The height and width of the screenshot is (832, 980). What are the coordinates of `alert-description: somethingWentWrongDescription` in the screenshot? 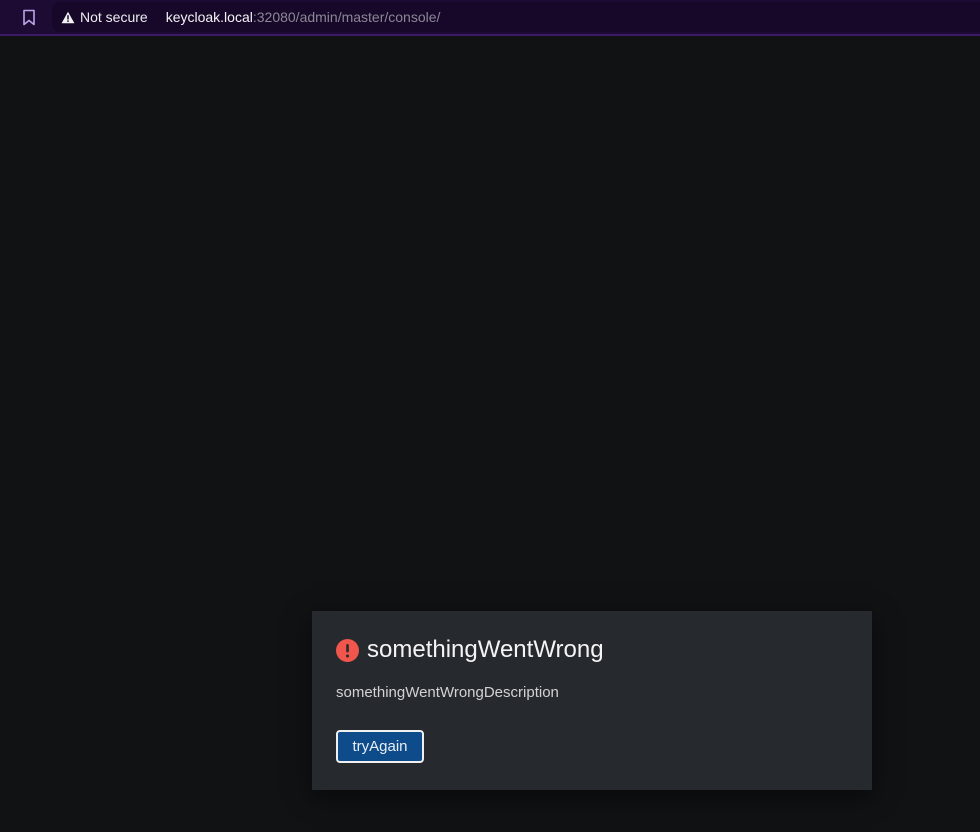 It's located at (447, 692).